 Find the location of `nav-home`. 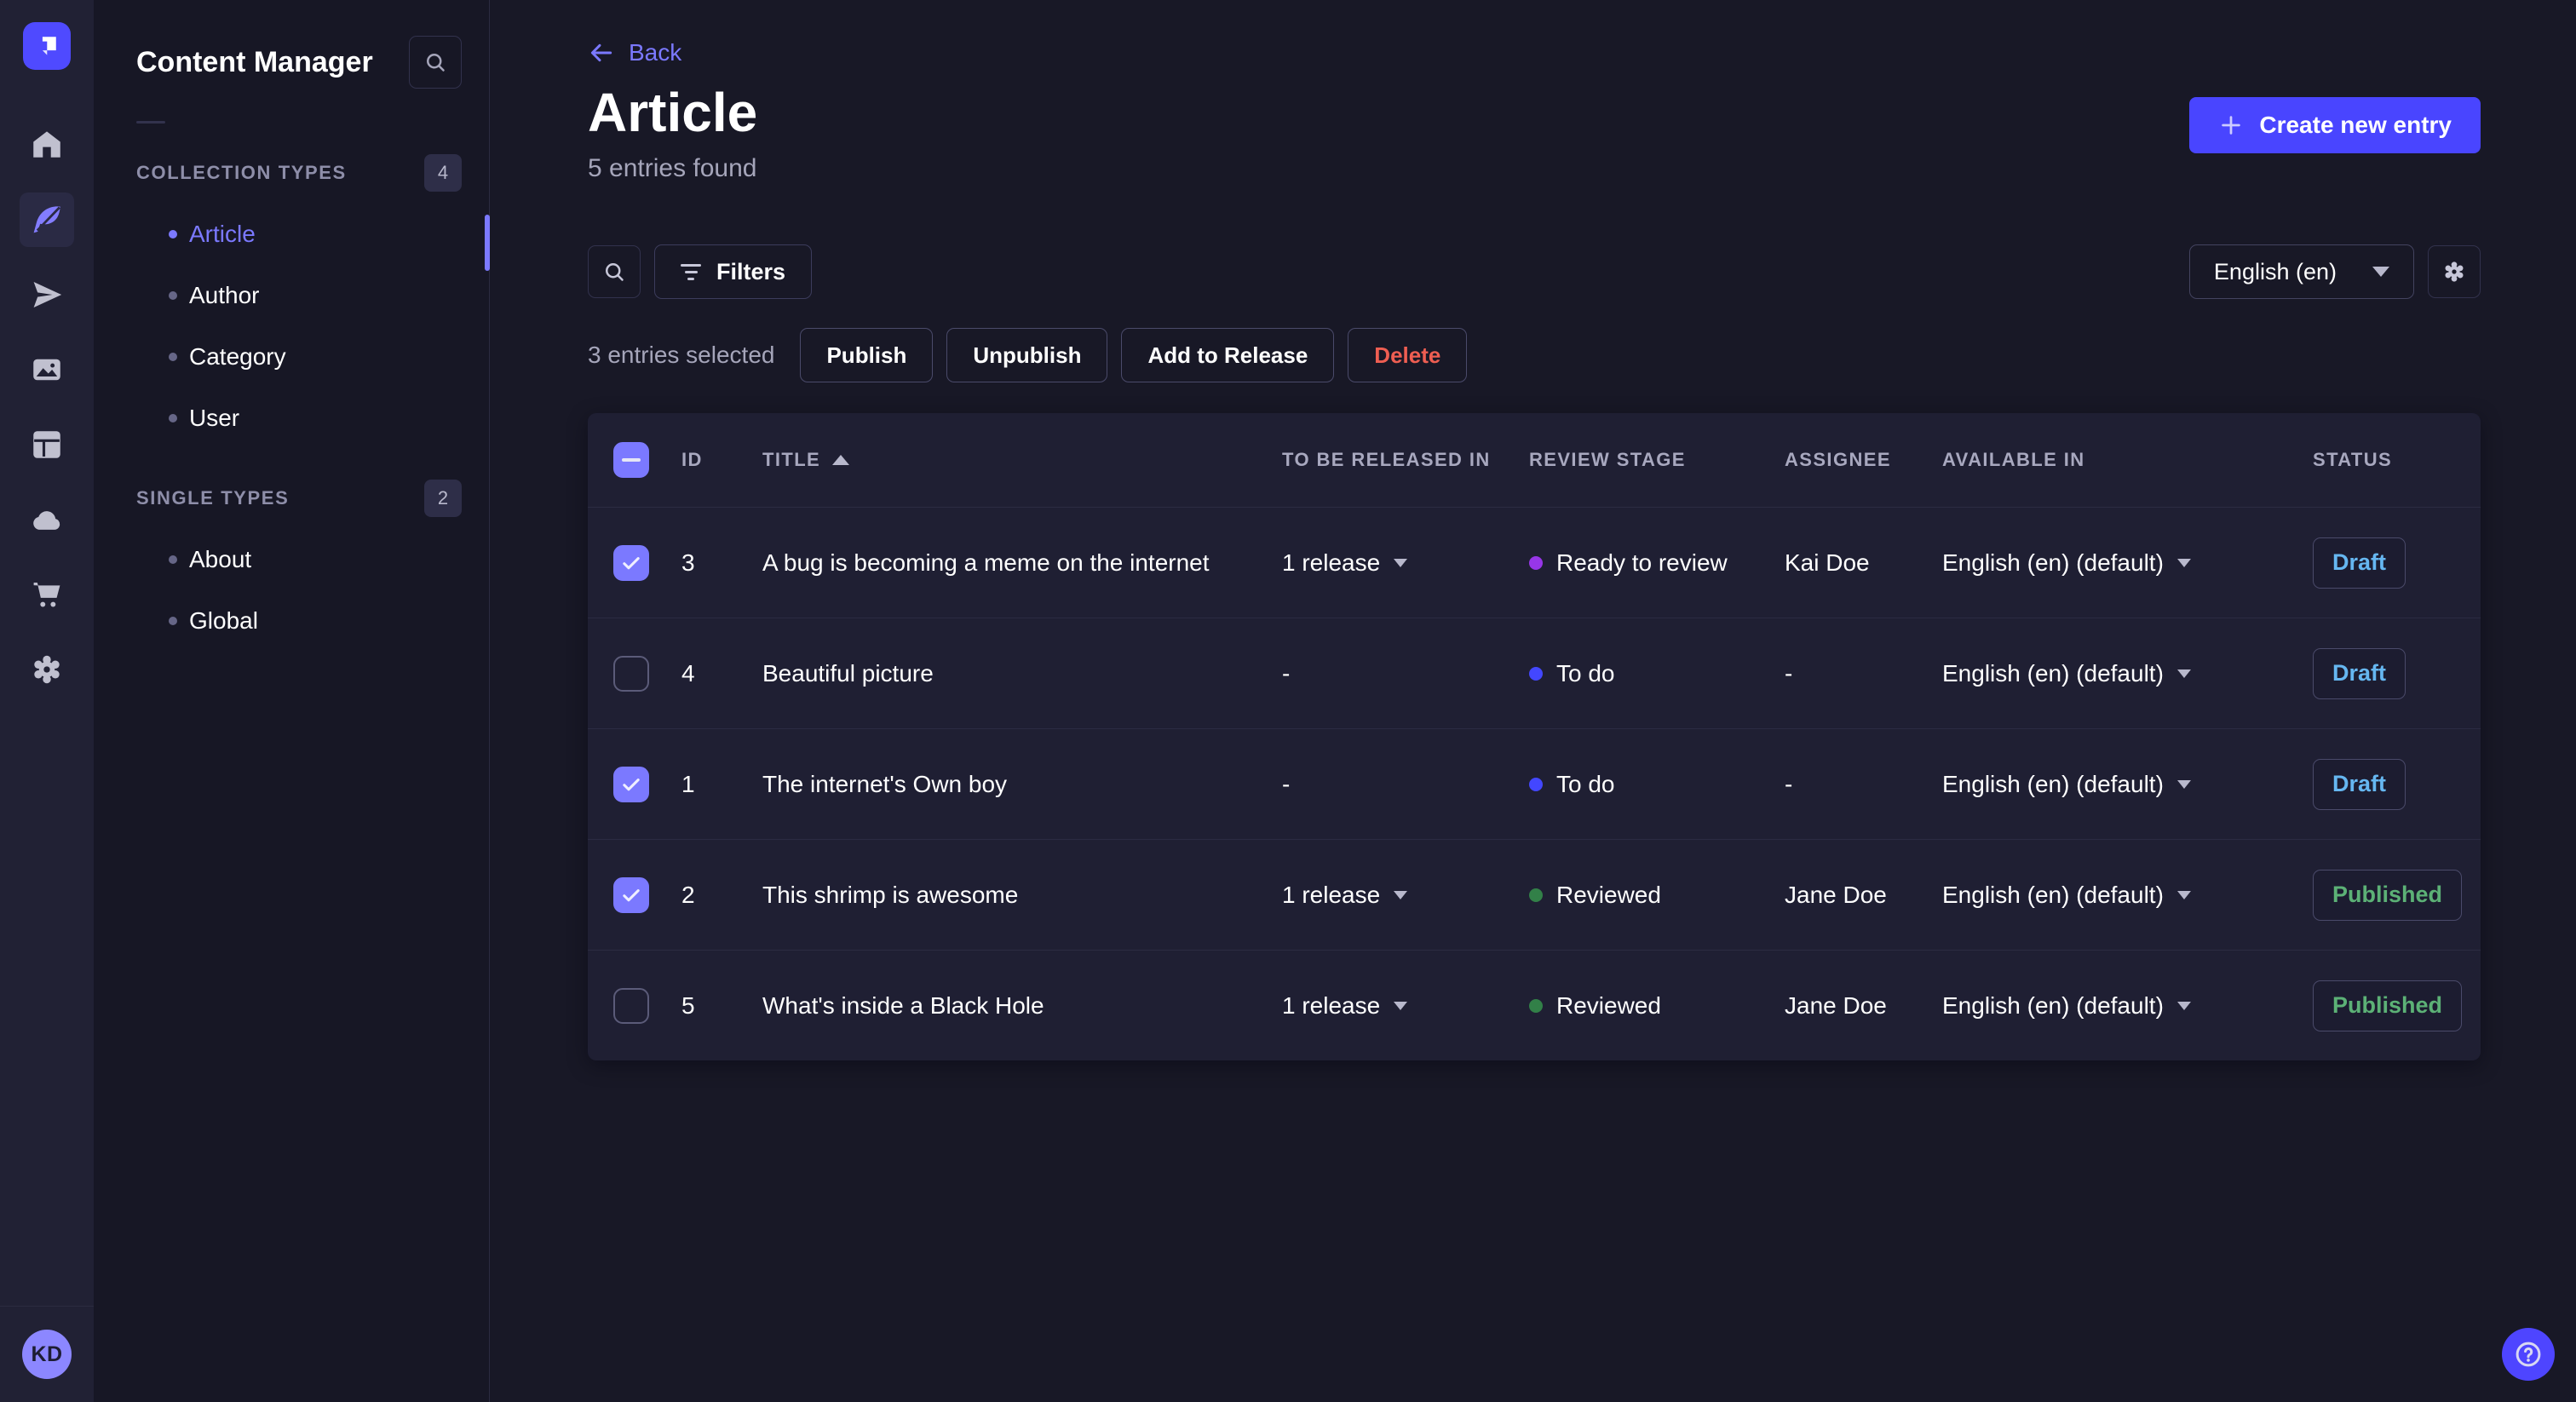

nav-home is located at coordinates (47, 145).